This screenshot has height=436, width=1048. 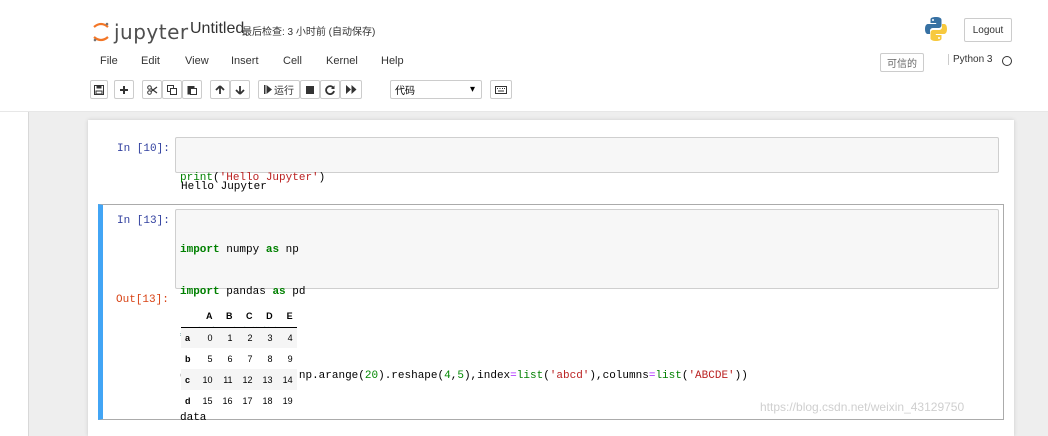 I want to click on table-cell: 10, so click(x=207, y=379).